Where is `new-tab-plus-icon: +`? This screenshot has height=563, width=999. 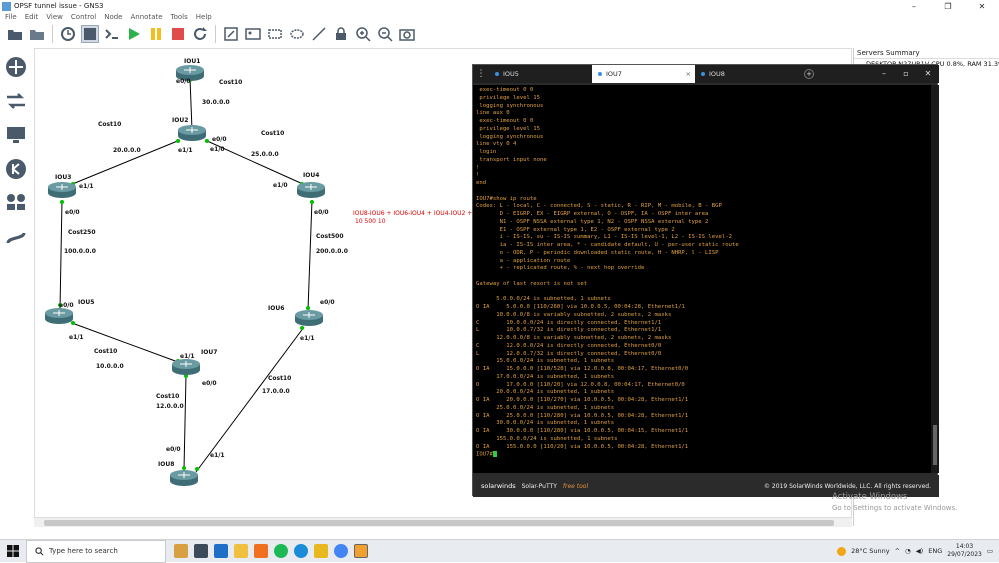
new-tab-plus-icon: + is located at coordinates (809, 74).